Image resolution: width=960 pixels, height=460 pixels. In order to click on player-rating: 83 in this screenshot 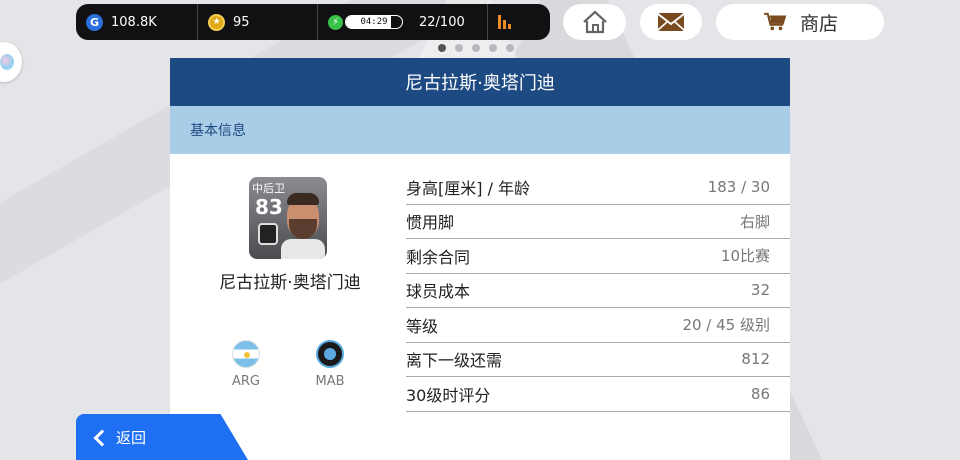, I will do `click(269, 207)`.